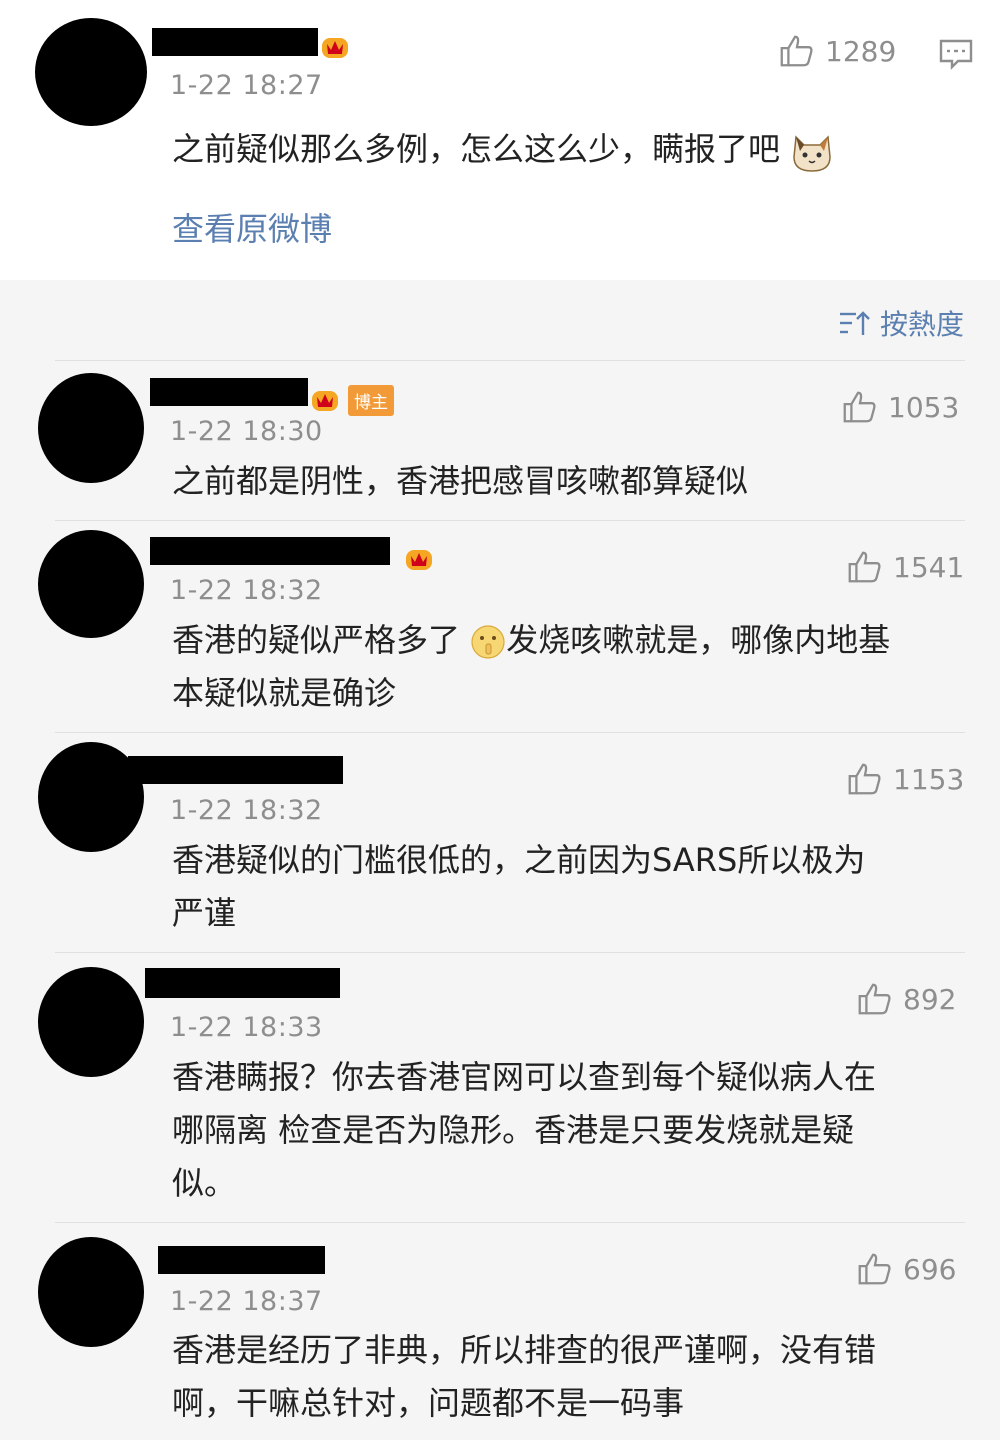 The image size is (1000, 1440). Describe the element at coordinates (567, 667) in the screenshot. I see `comment-text: 香港的疑似严格多了 发烧咳嗽就是，哪像内地基 本疑似就是确诊` at that location.